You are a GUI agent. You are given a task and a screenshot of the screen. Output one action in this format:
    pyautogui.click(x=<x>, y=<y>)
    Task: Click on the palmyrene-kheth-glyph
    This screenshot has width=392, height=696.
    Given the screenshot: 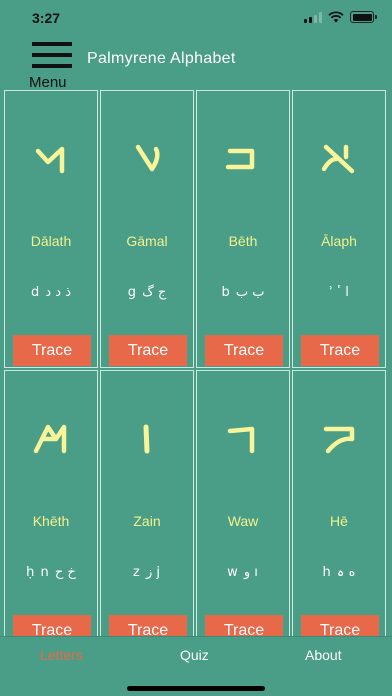 What is the action you would take?
    pyautogui.click(x=51, y=439)
    